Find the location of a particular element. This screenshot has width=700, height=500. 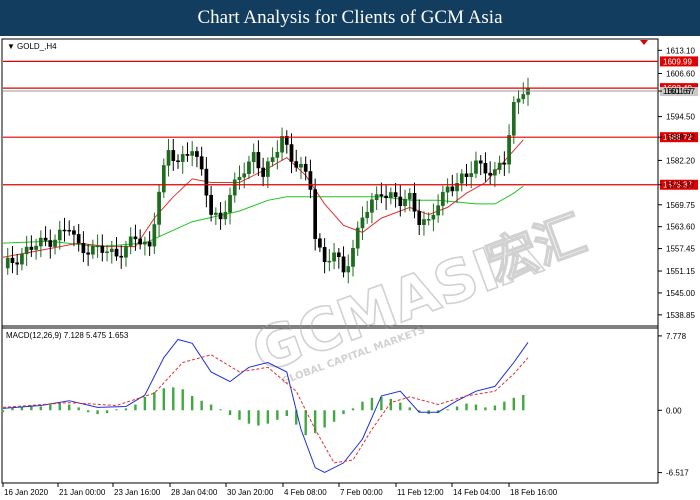

macd-tick-label: -6.517 is located at coordinates (677, 473).